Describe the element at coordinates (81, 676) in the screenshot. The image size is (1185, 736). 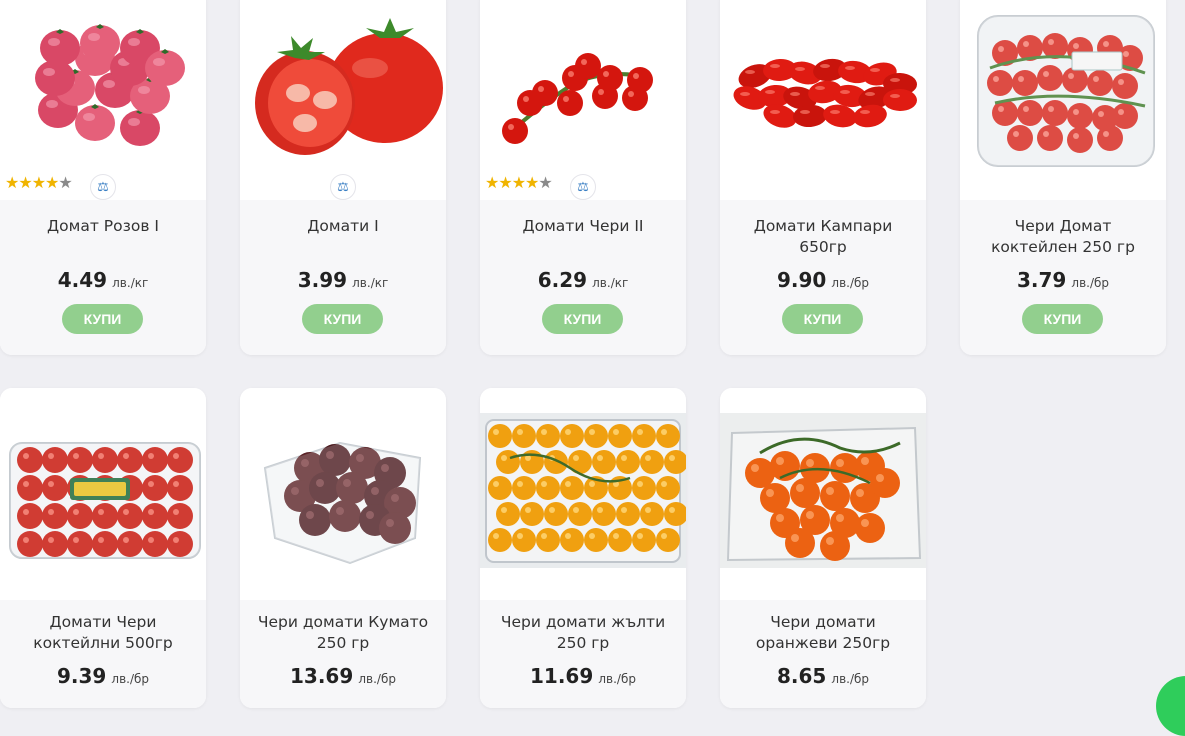
I see `price-value: 9.39` at that location.